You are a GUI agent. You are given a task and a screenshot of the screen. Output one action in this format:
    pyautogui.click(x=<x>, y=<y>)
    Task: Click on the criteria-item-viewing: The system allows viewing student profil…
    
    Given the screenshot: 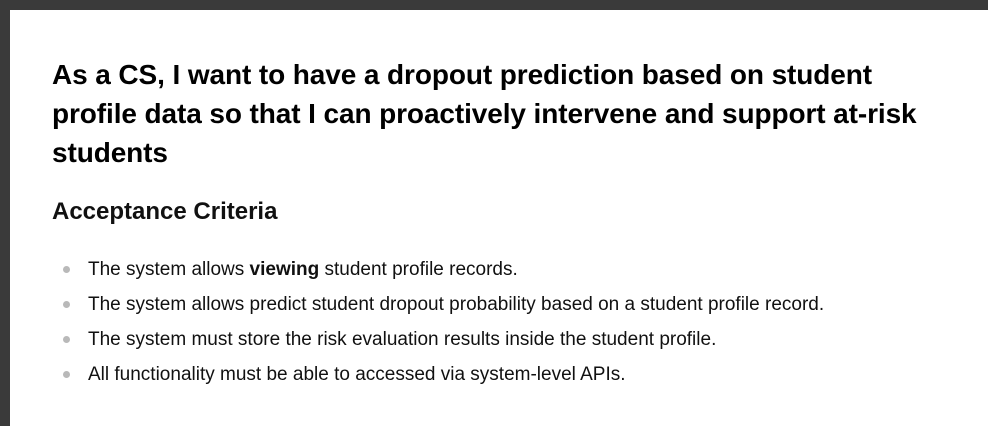 What is the action you would take?
    pyautogui.click(x=500, y=269)
    